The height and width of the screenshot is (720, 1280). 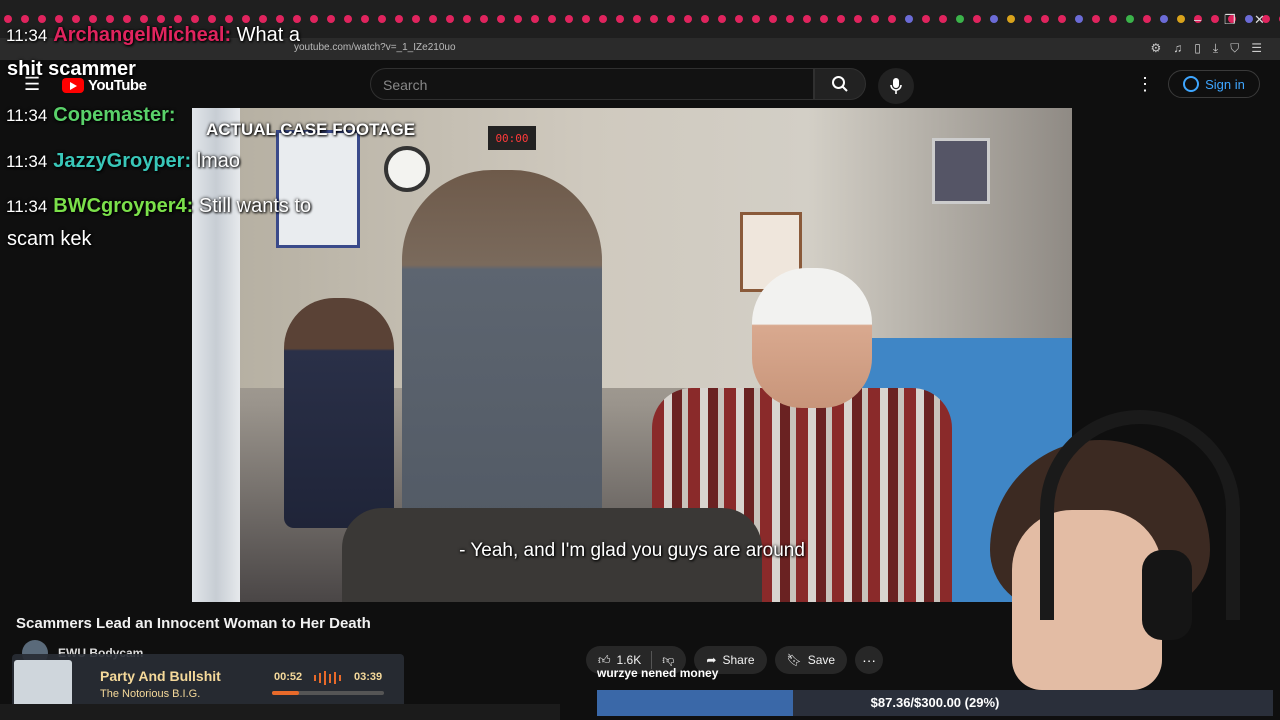 What do you see at coordinates (592, 84) in the screenshot?
I see `search-input: Search` at bounding box center [592, 84].